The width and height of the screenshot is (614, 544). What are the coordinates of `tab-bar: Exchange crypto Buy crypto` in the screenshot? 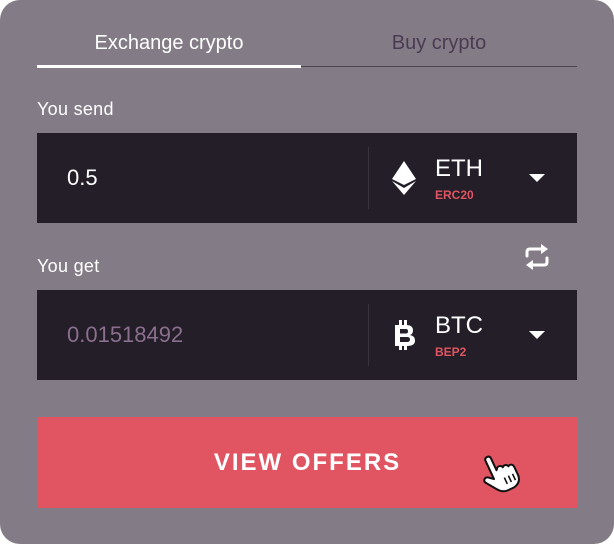 It's located at (307, 44).